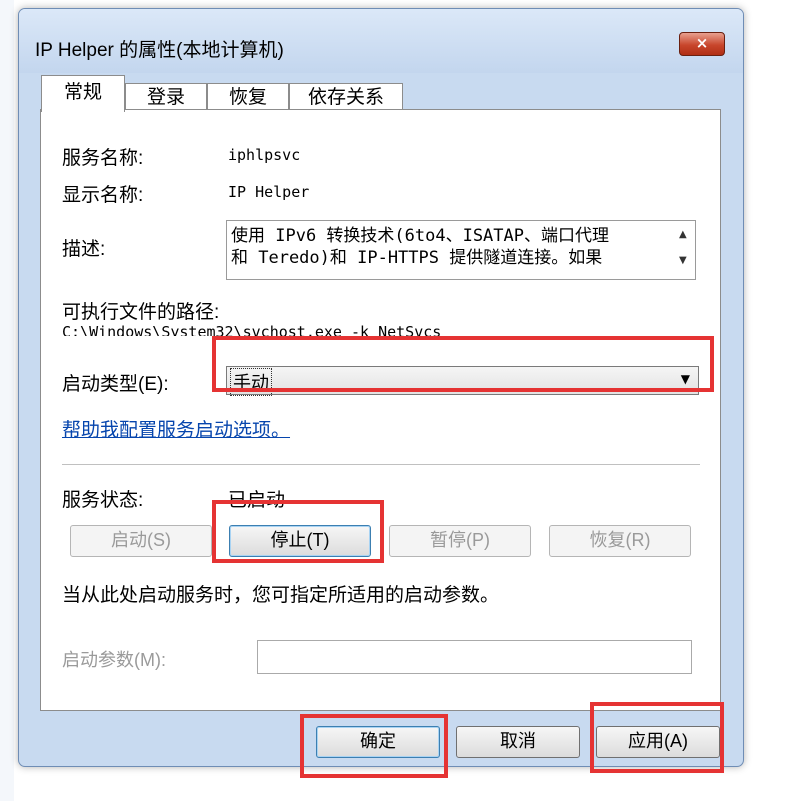 The image size is (791, 801). What do you see at coordinates (103, 500) in the screenshot?
I see `service-status-label: 服务状态:` at bounding box center [103, 500].